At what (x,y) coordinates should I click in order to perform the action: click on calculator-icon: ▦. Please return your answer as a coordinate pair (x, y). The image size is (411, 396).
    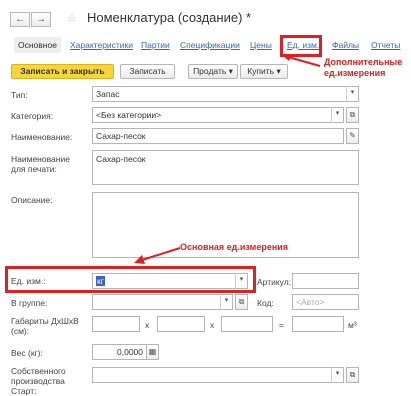
    Looking at the image, I should click on (152, 352).